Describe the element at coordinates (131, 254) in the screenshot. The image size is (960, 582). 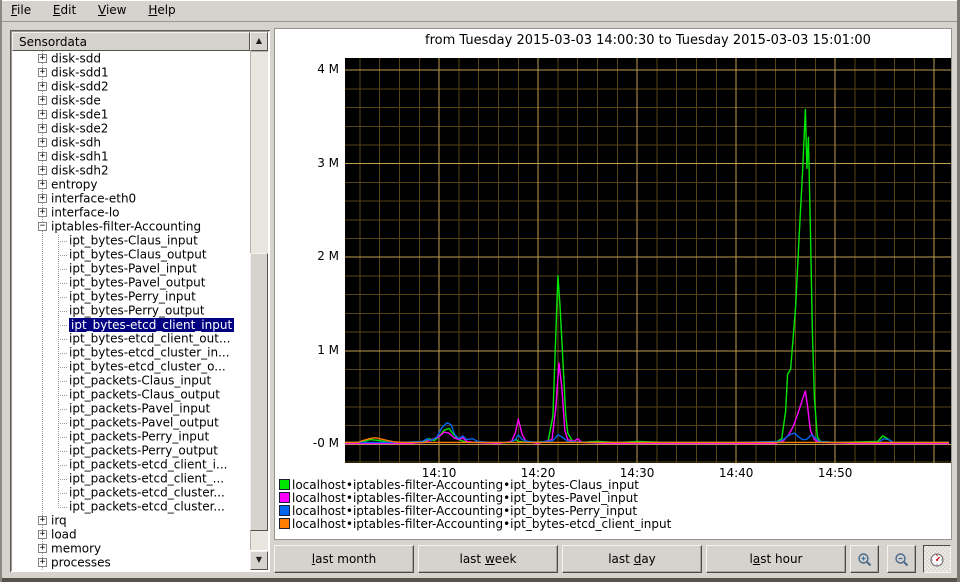
I see `tree-item-ipt-bytes-claus-output: ipt_bytes-Claus_output` at that location.